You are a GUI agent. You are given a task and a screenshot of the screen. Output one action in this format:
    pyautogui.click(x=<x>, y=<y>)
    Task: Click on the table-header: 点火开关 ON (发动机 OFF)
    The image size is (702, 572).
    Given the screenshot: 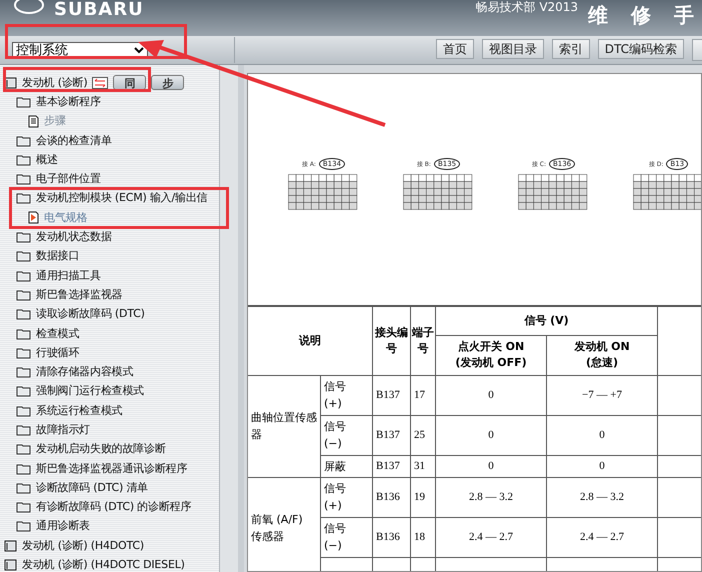 What is the action you would take?
    pyautogui.click(x=491, y=355)
    